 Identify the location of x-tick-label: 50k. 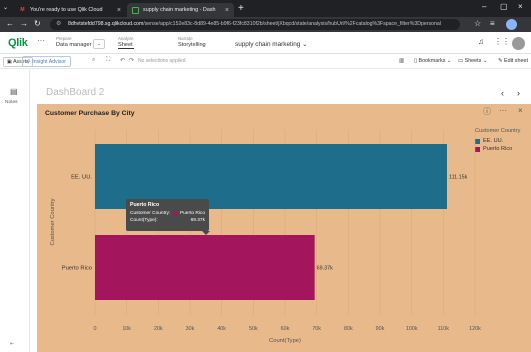
(253, 329).